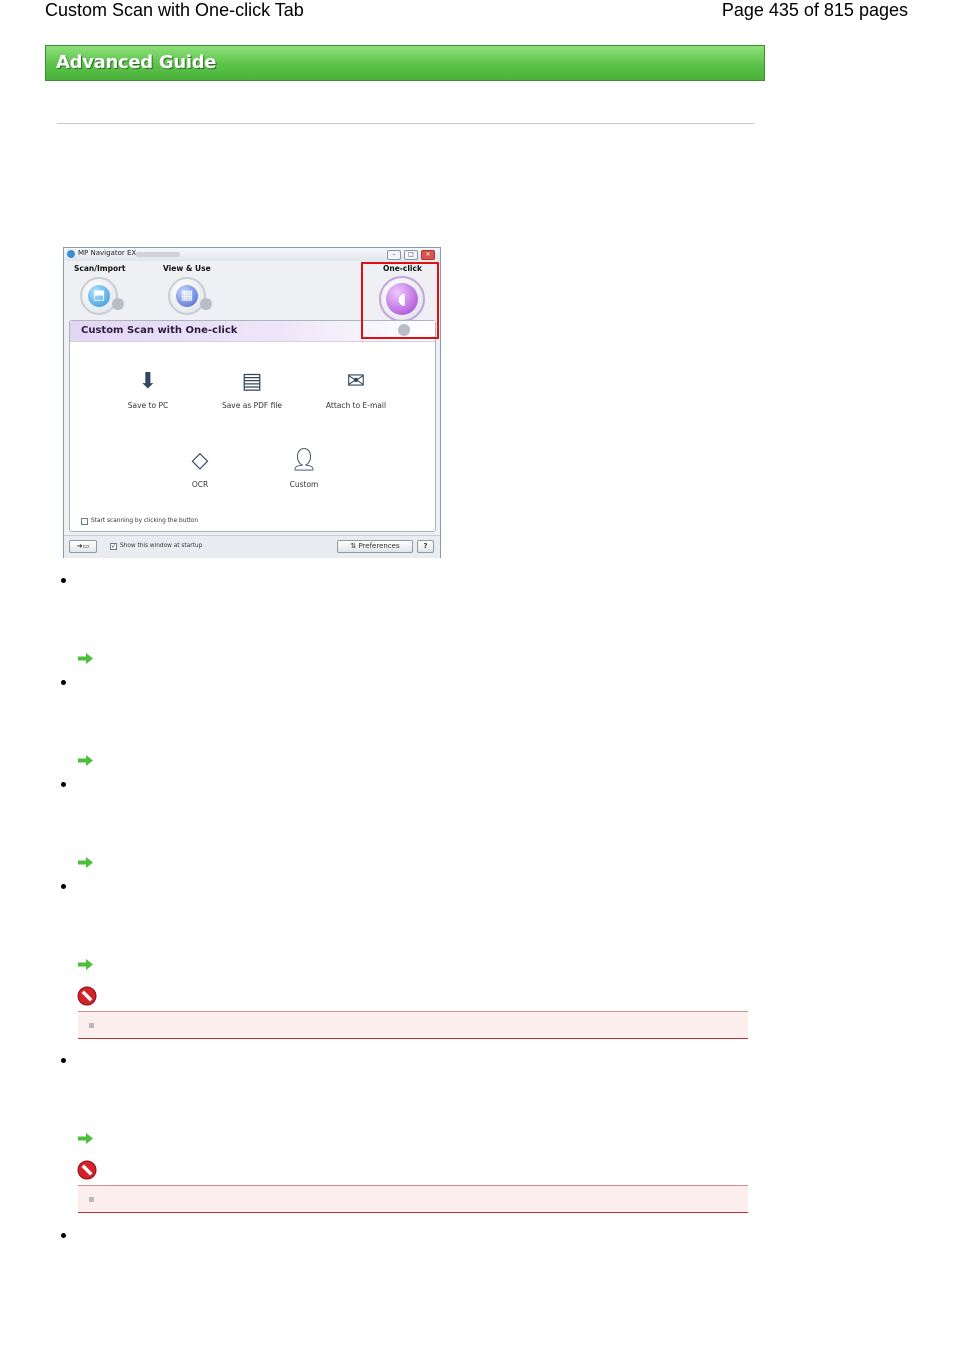 Image resolution: width=954 pixels, height=1350 pixels. What do you see at coordinates (113, 546) in the screenshot?
I see `show-window-checkbox: ✓` at bounding box center [113, 546].